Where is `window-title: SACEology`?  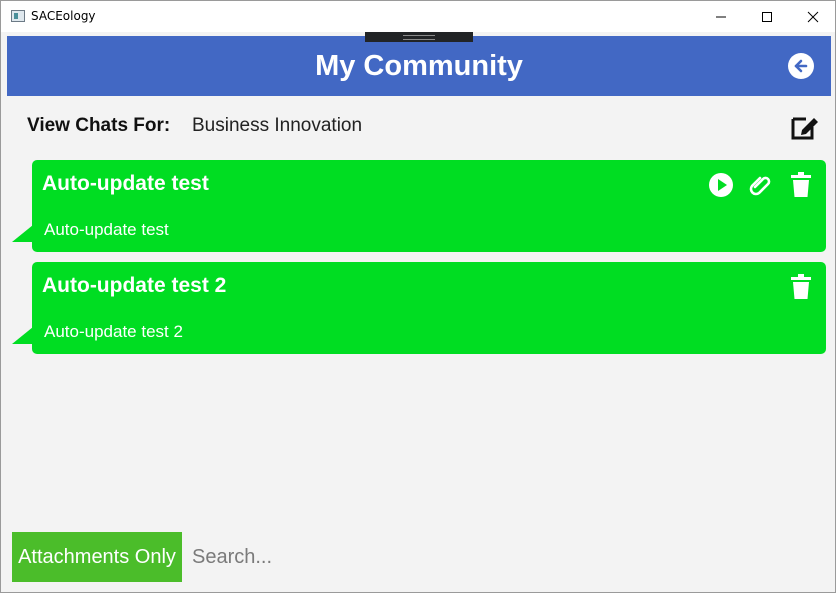
window-title: SACEology is located at coordinates (63, 16).